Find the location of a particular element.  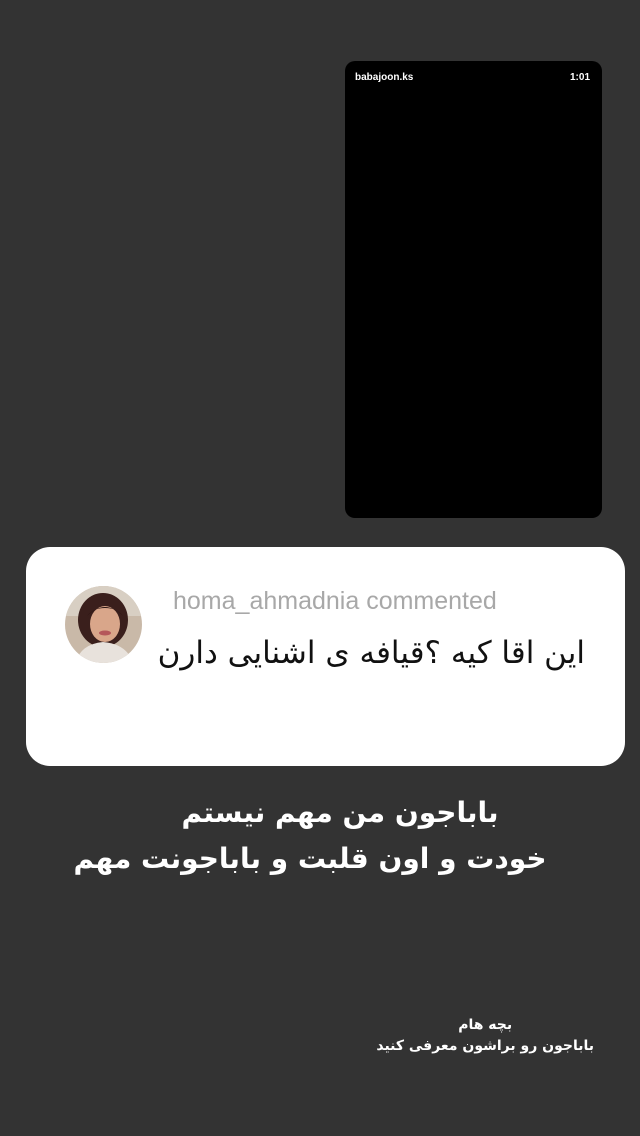

reply-line-1: باباجون من مهم نیستم is located at coordinates (340, 812).